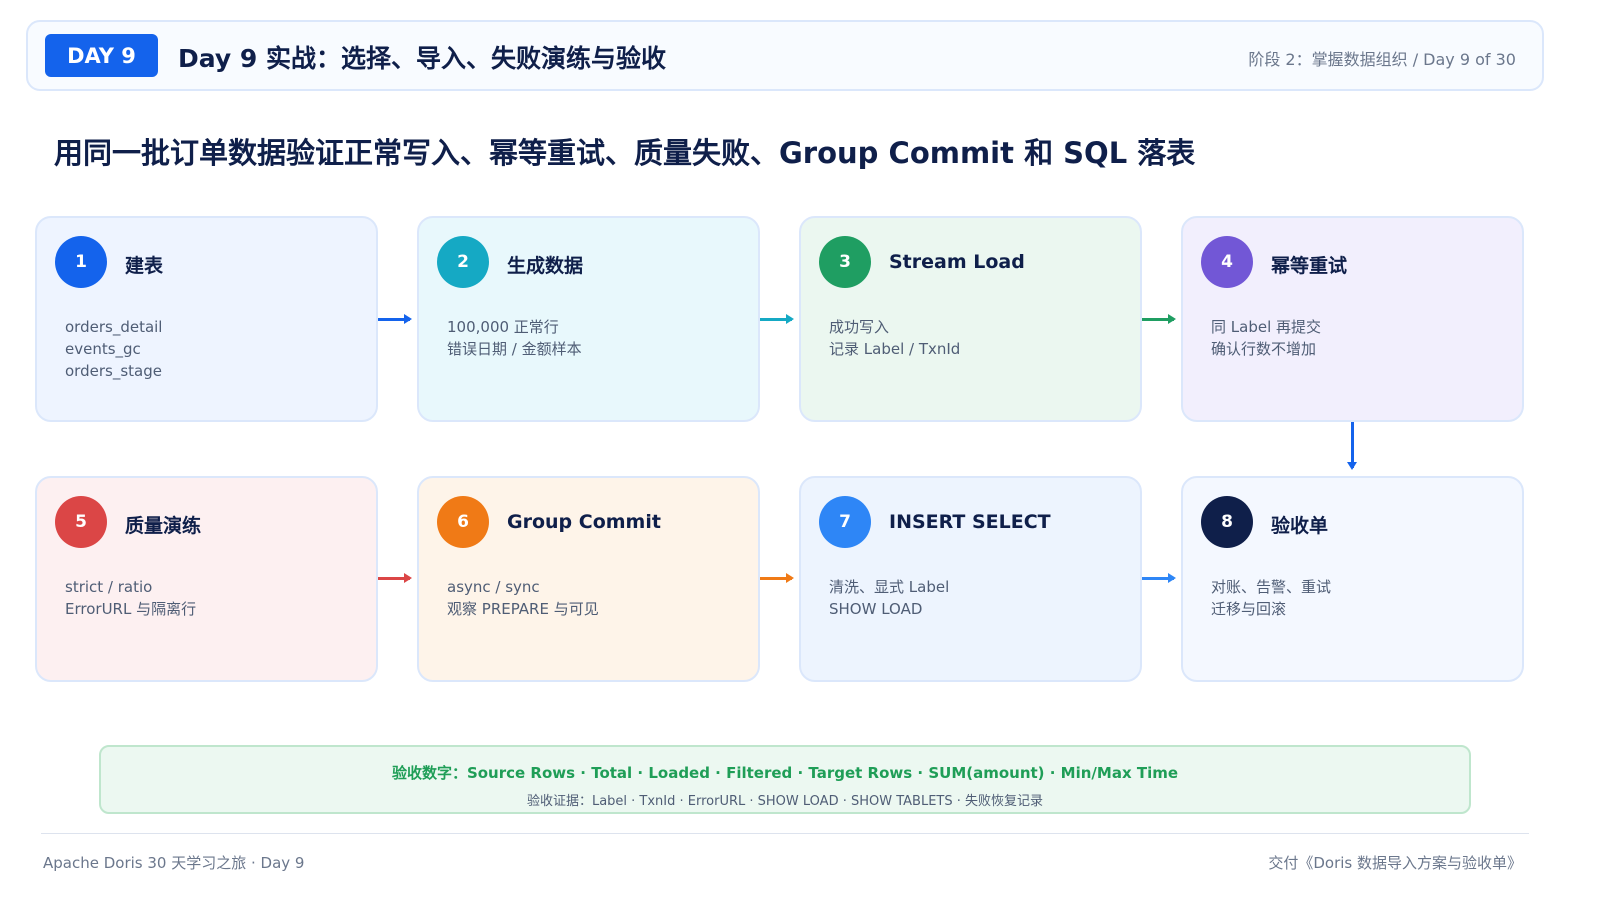 This screenshot has width=1600, height=900. I want to click on step-card-7: 7 INSERT SELECT 清洗、显式 Label SHOW LOAD, so click(970, 579).